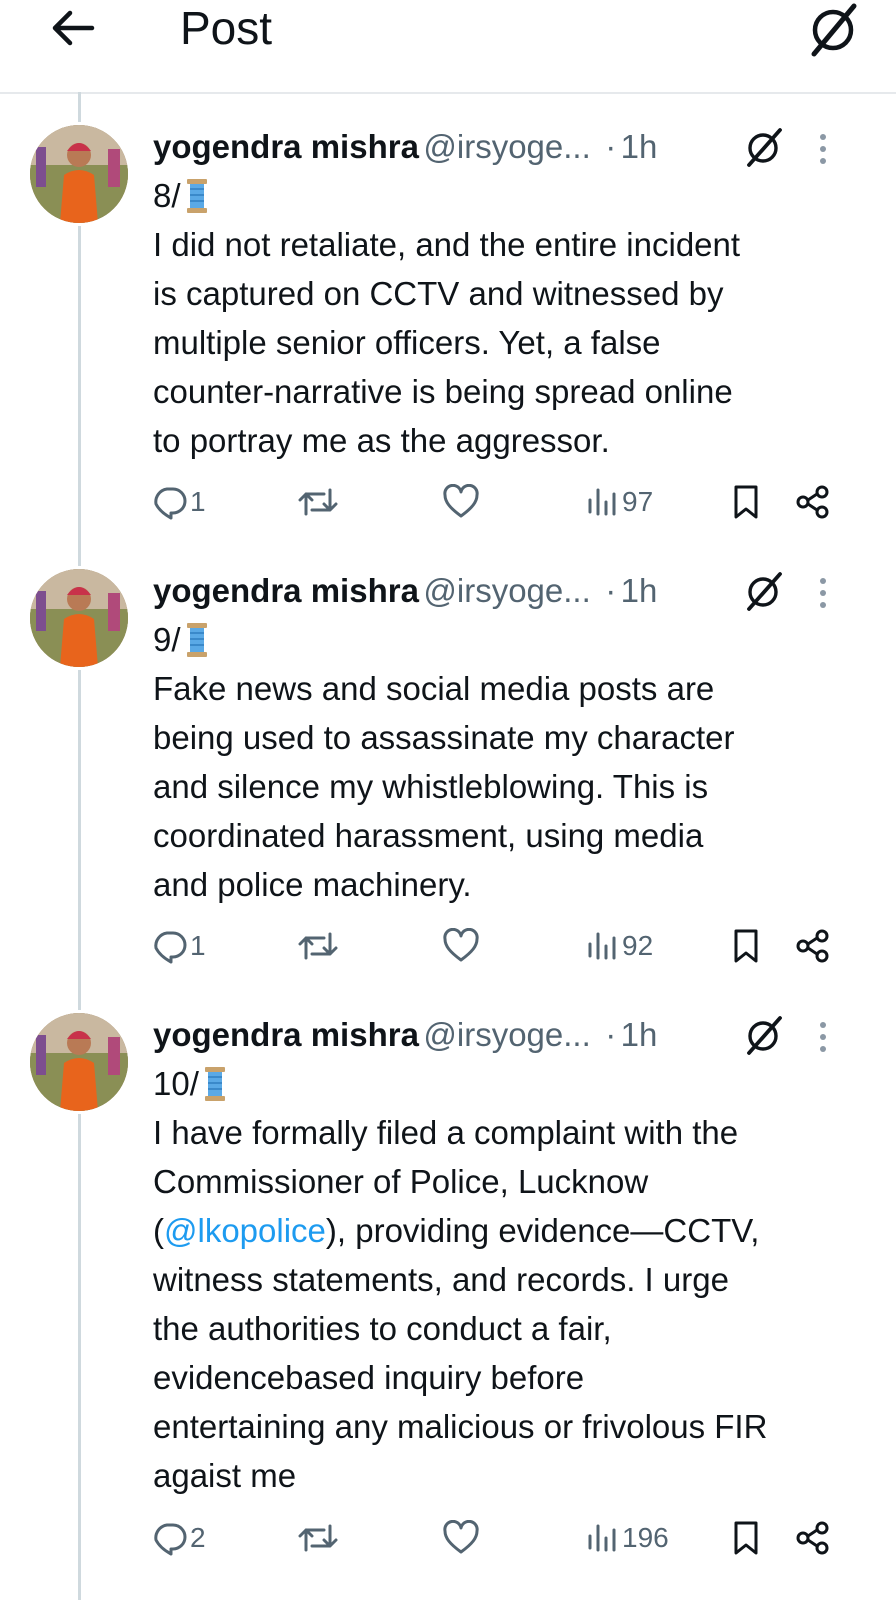 This screenshot has height=1600, width=896. What do you see at coordinates (443, 391) in the screenshot?
I see `tweet-line: counter-narrative is being spread online` at bounding box center [443, 391].